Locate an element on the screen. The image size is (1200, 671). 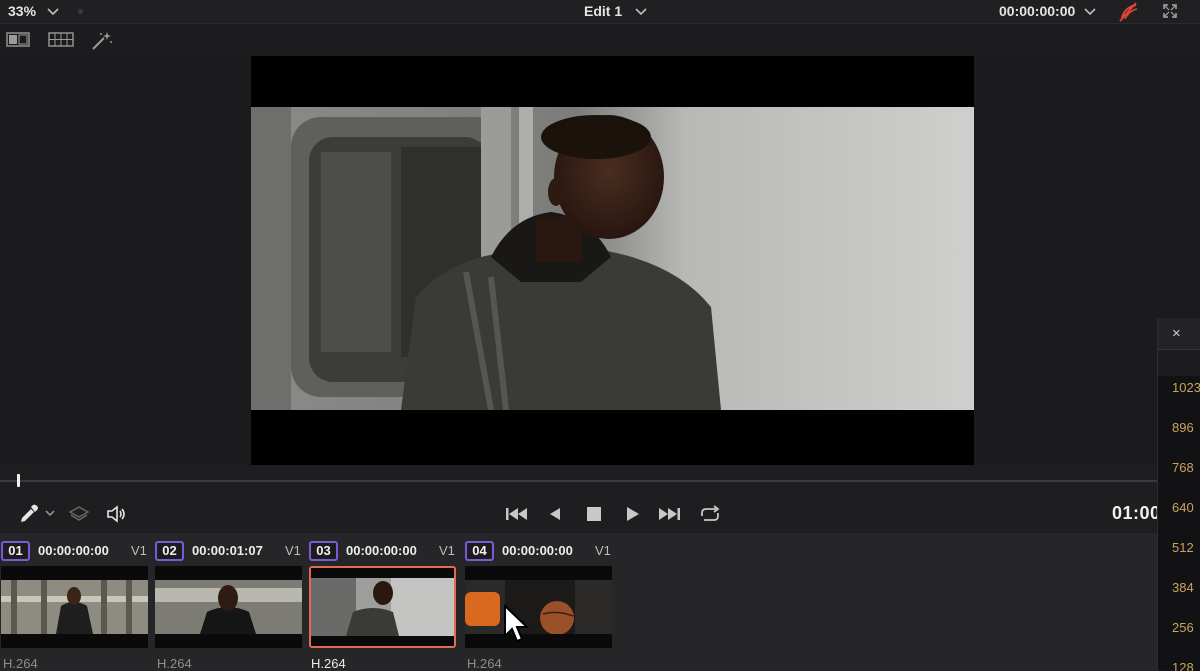
timecode-display: 00:00:00:00 is located at coordinates (1037, 11).